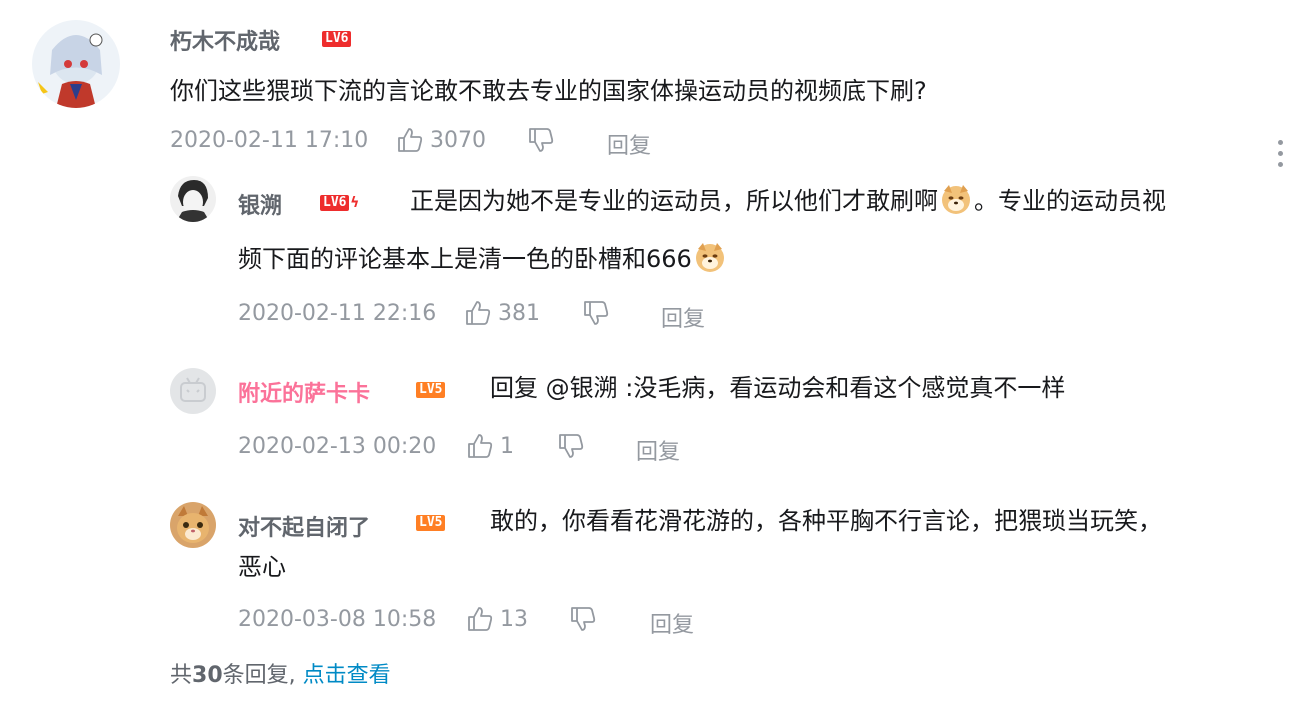  I want to click on comment-text-line2: 恶心, so click(262, 567).